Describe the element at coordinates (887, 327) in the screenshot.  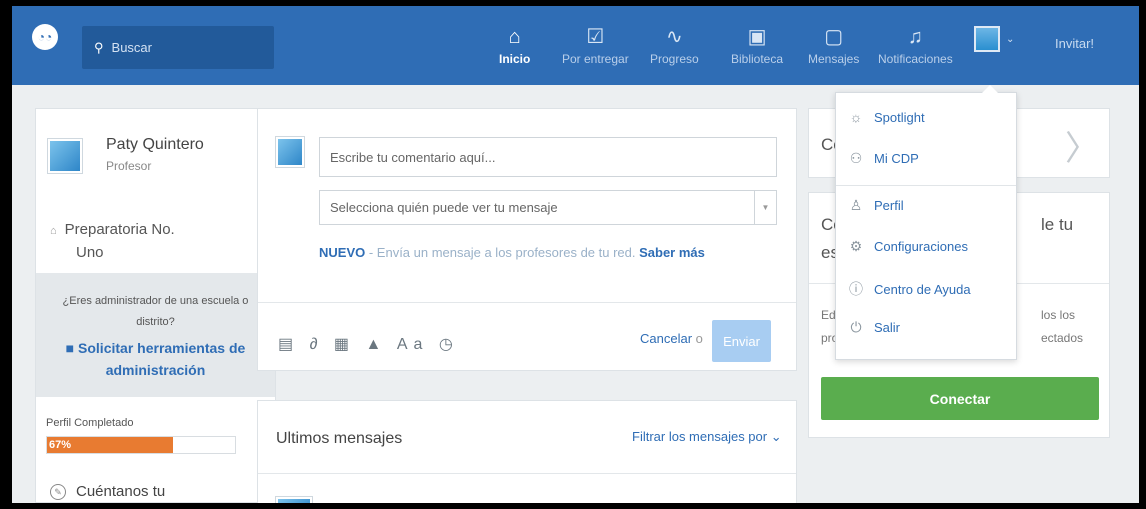
I see `menu-item-label: Salir` at that location.